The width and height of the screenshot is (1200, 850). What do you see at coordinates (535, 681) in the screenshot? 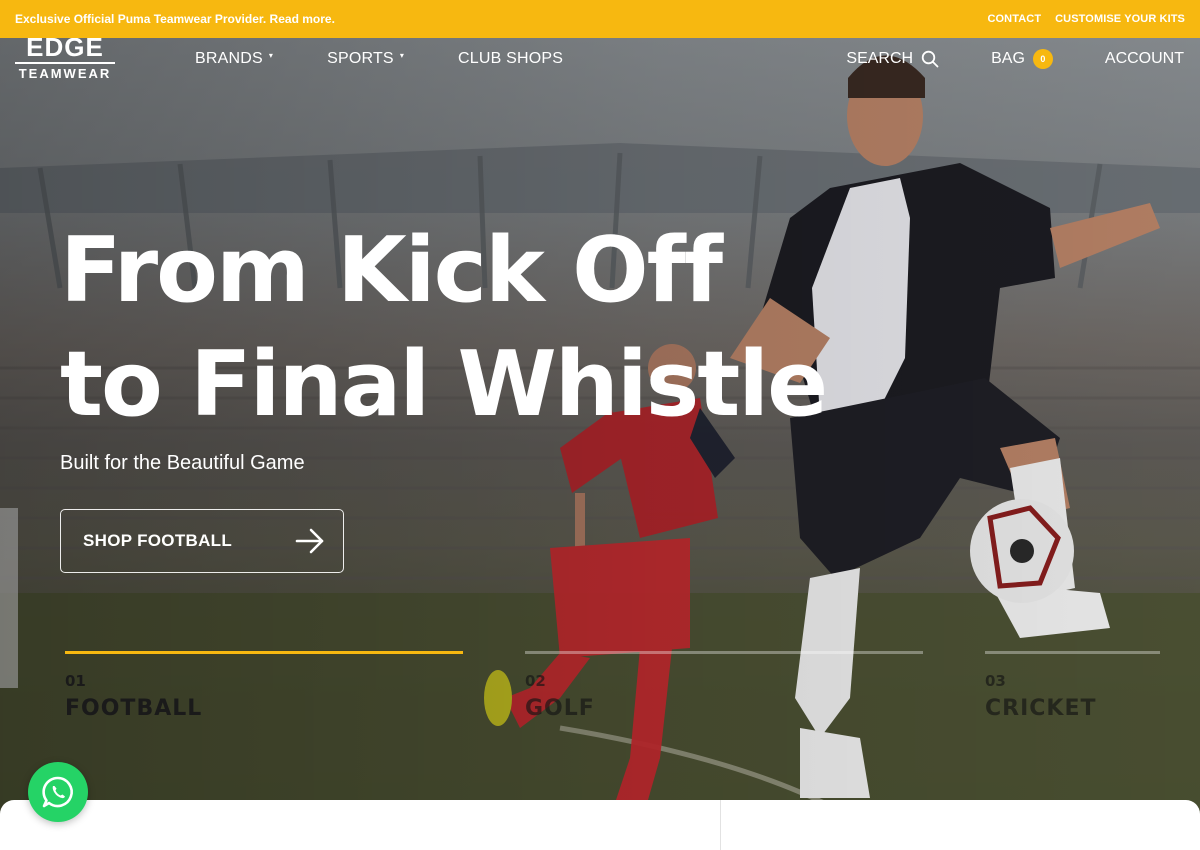
I see `slide-number: 02` at bounding box center [535, 681].